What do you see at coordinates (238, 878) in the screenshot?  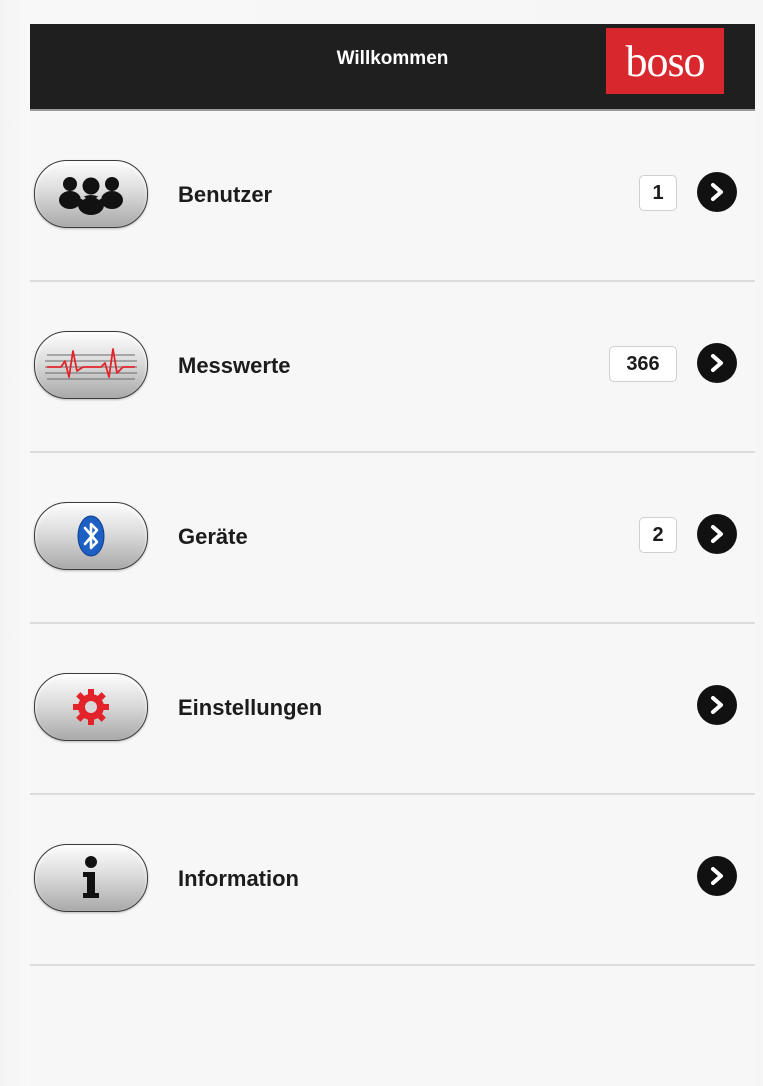 I see `menu-item-label: Information` at bounding box center [238, 878].